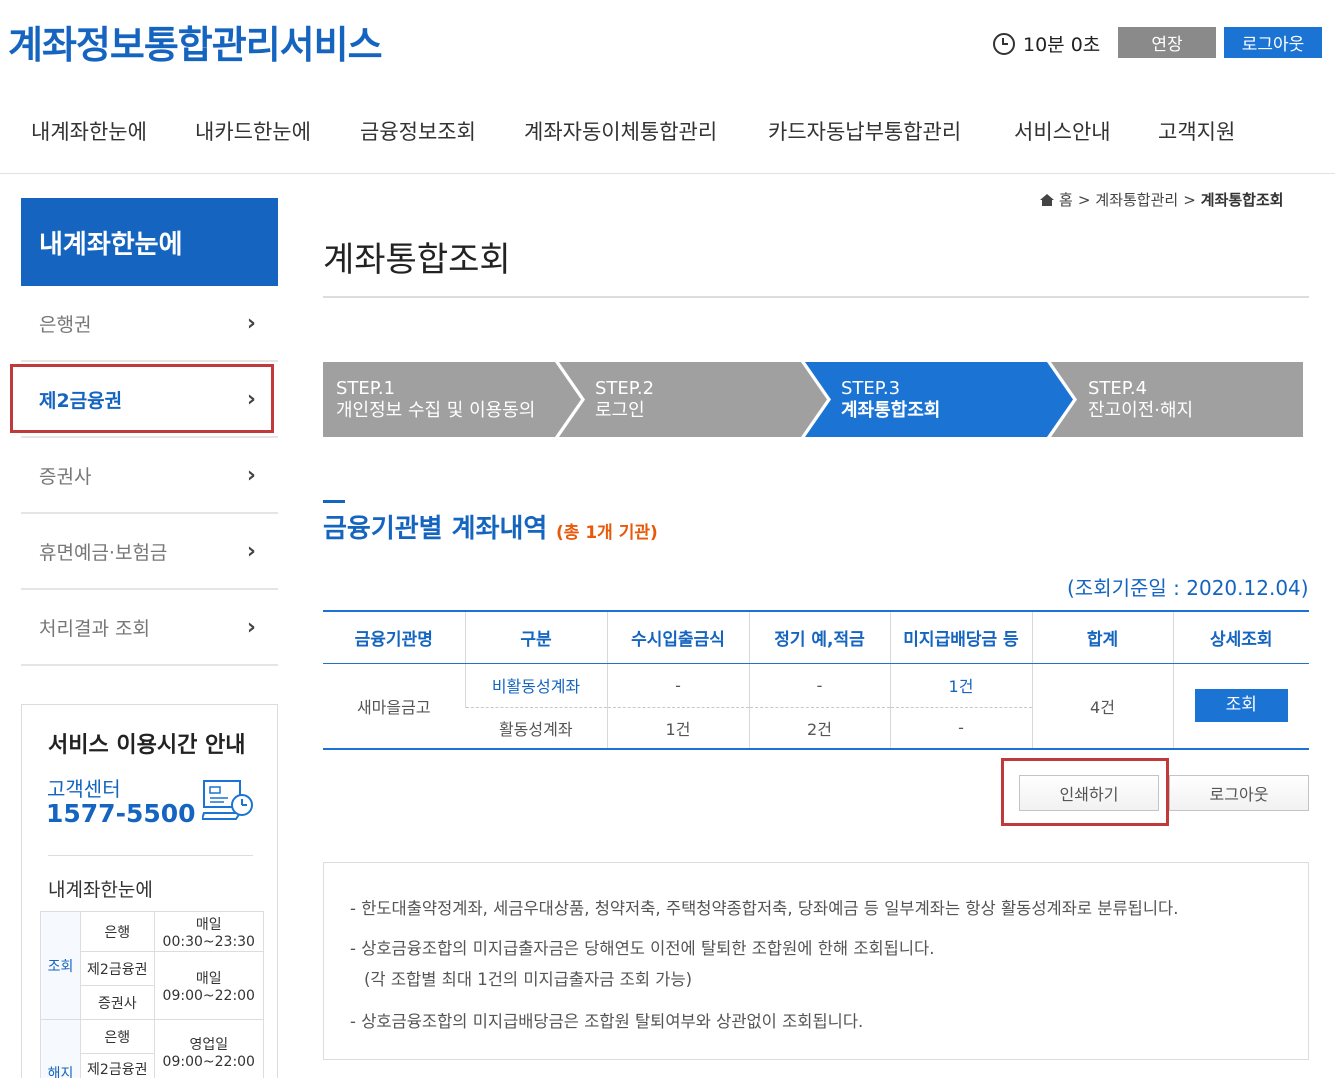 This screenshot has width=1335, height=1078. What do you see at coordinates (871, 388) in the screenshot?
I see `step-number: STEP.3` at bounding box center [871, 388].